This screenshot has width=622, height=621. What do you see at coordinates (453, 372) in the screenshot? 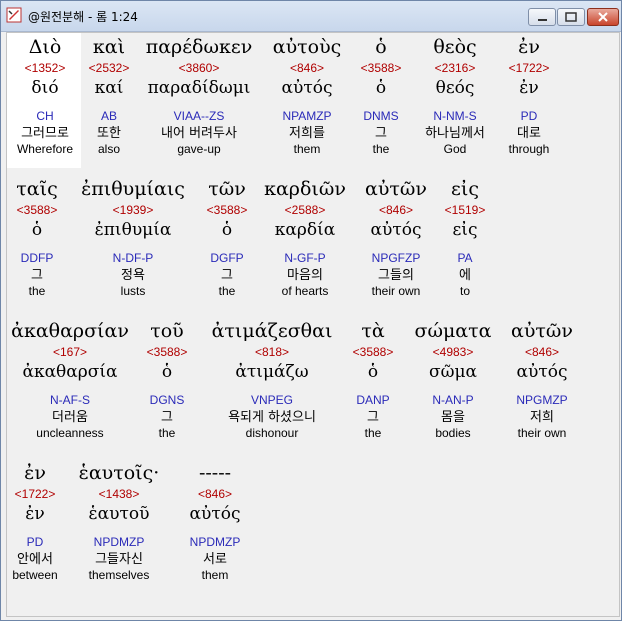
I see `lemma: σῶμα` at bounding box center [453, 372].